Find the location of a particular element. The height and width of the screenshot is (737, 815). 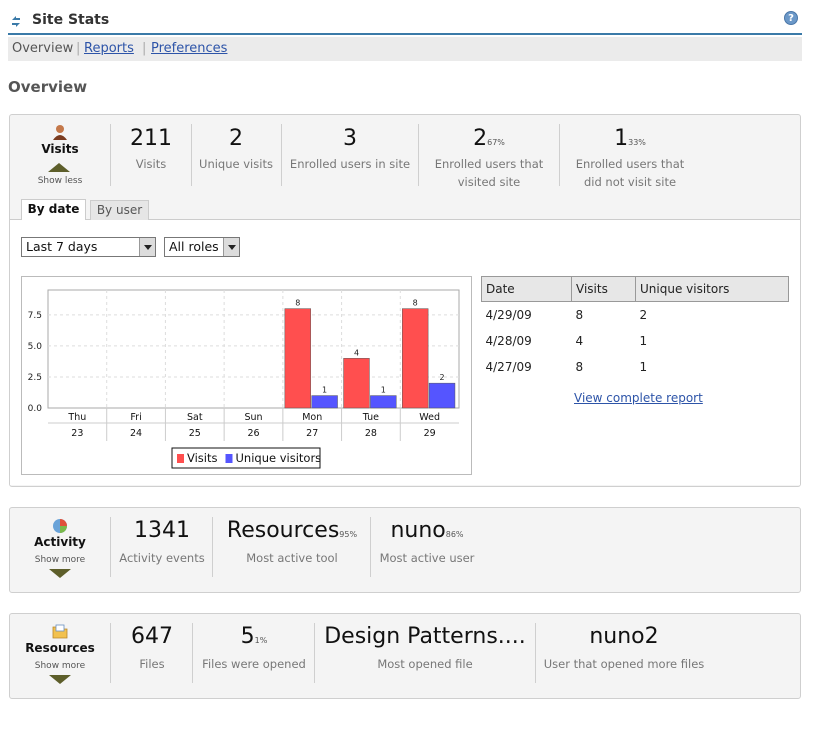

x-tick-date-label: 25 is located at coordinates (195, 433).